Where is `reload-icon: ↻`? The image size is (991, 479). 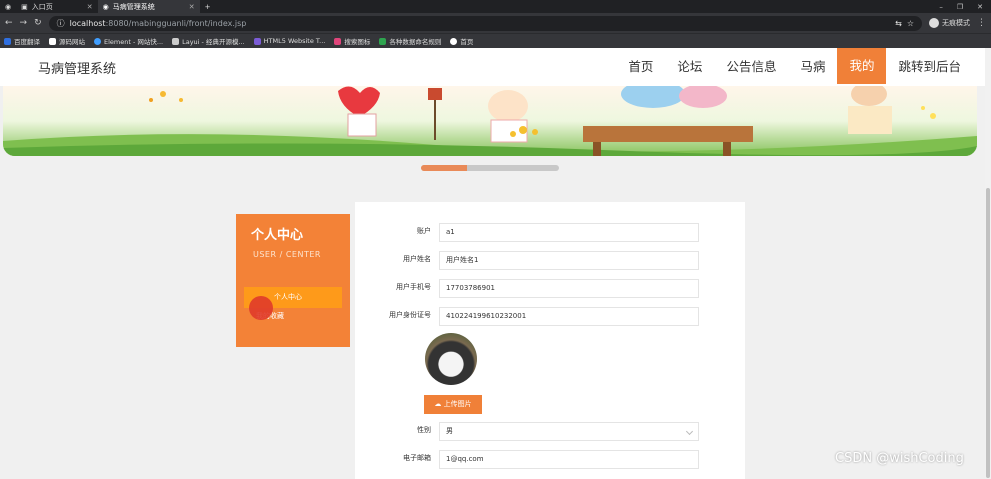 reload-icon: ↻ is located at coordinates (38, 23).